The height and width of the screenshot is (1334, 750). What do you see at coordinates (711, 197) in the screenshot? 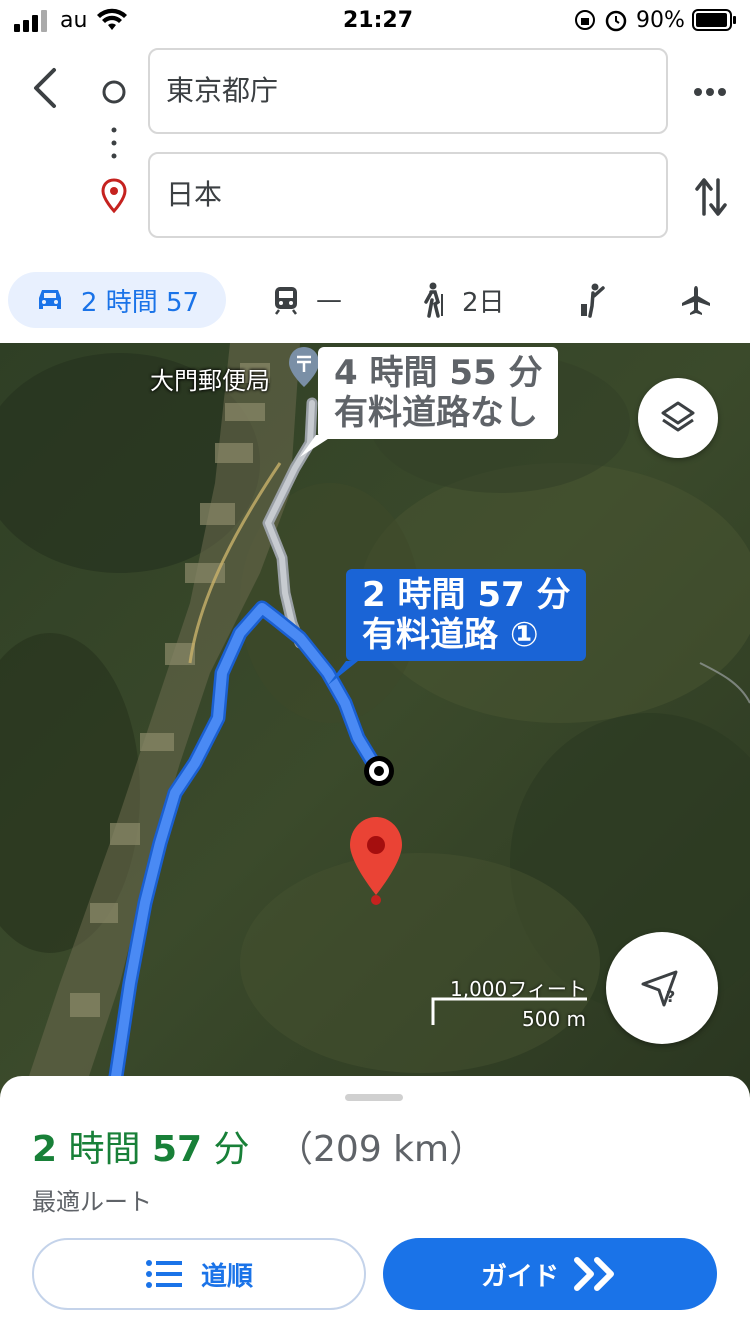
I see `swap-icon` at bounding box center [711, 197].